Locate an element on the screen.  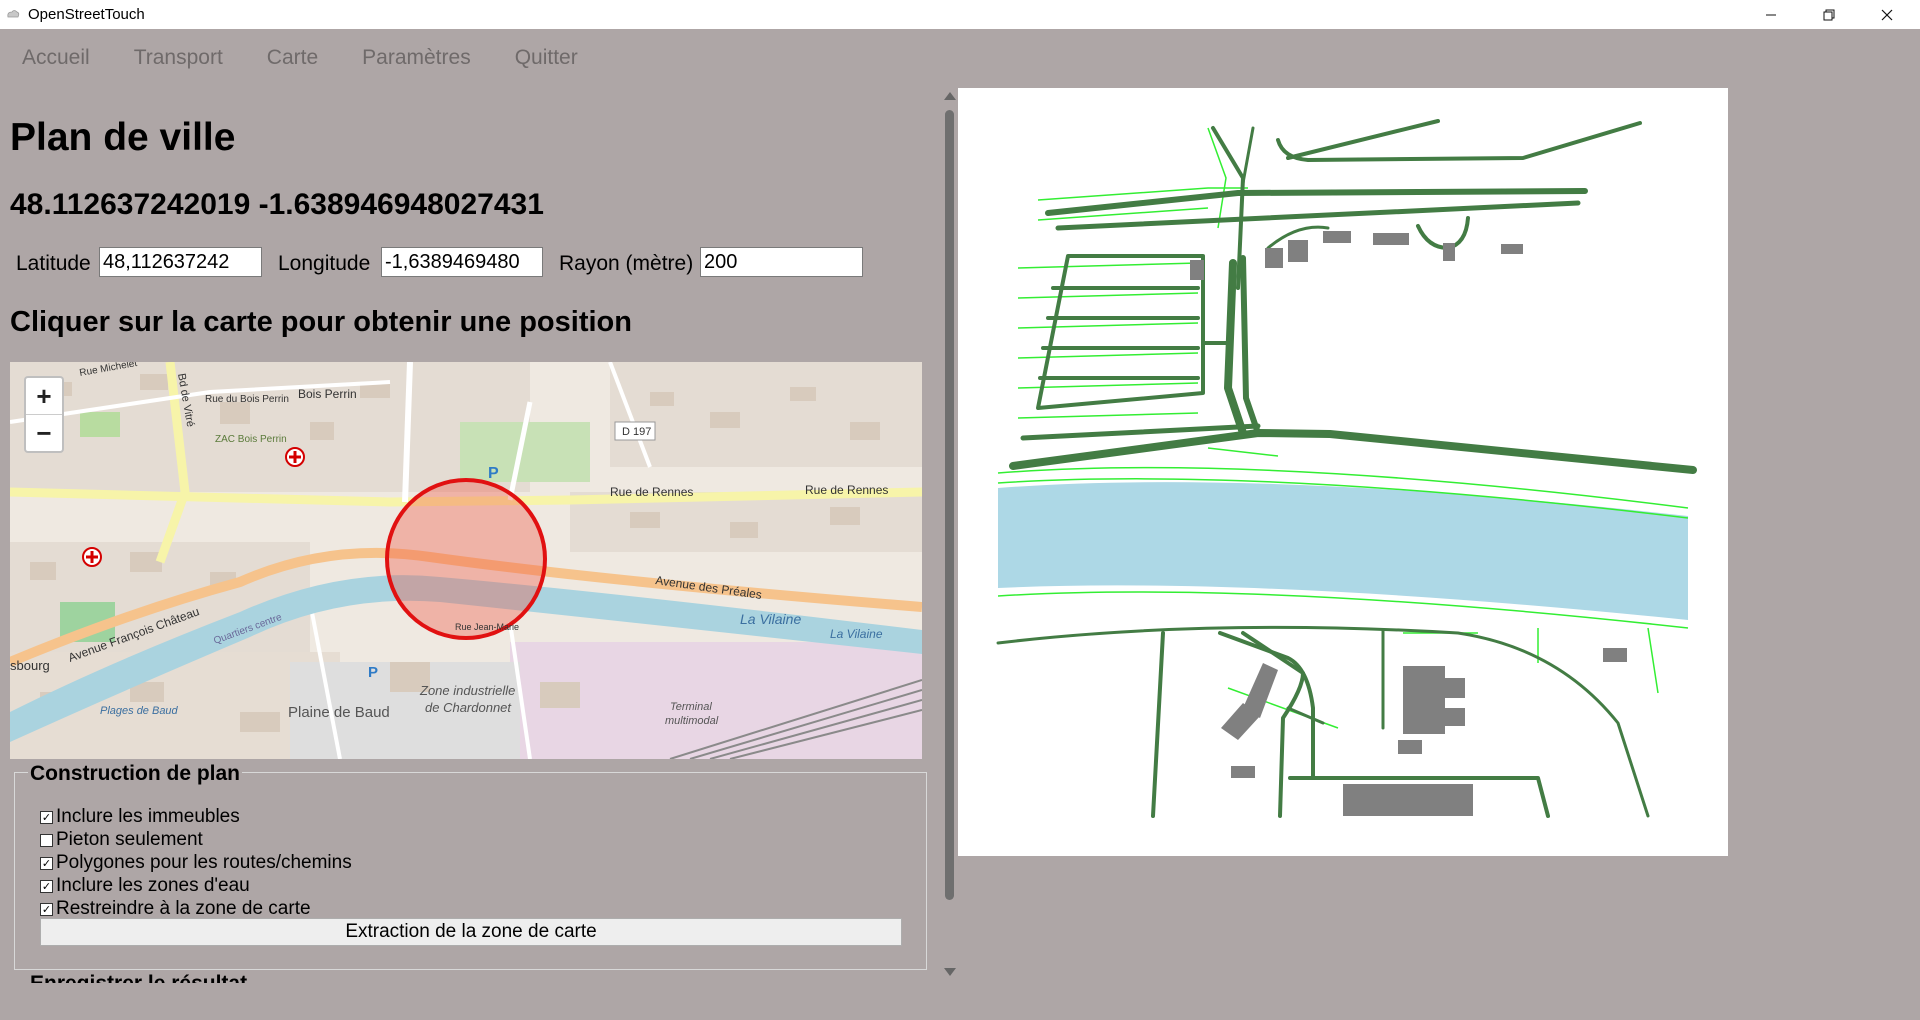
radius-input is located at coordinates (781, 262).